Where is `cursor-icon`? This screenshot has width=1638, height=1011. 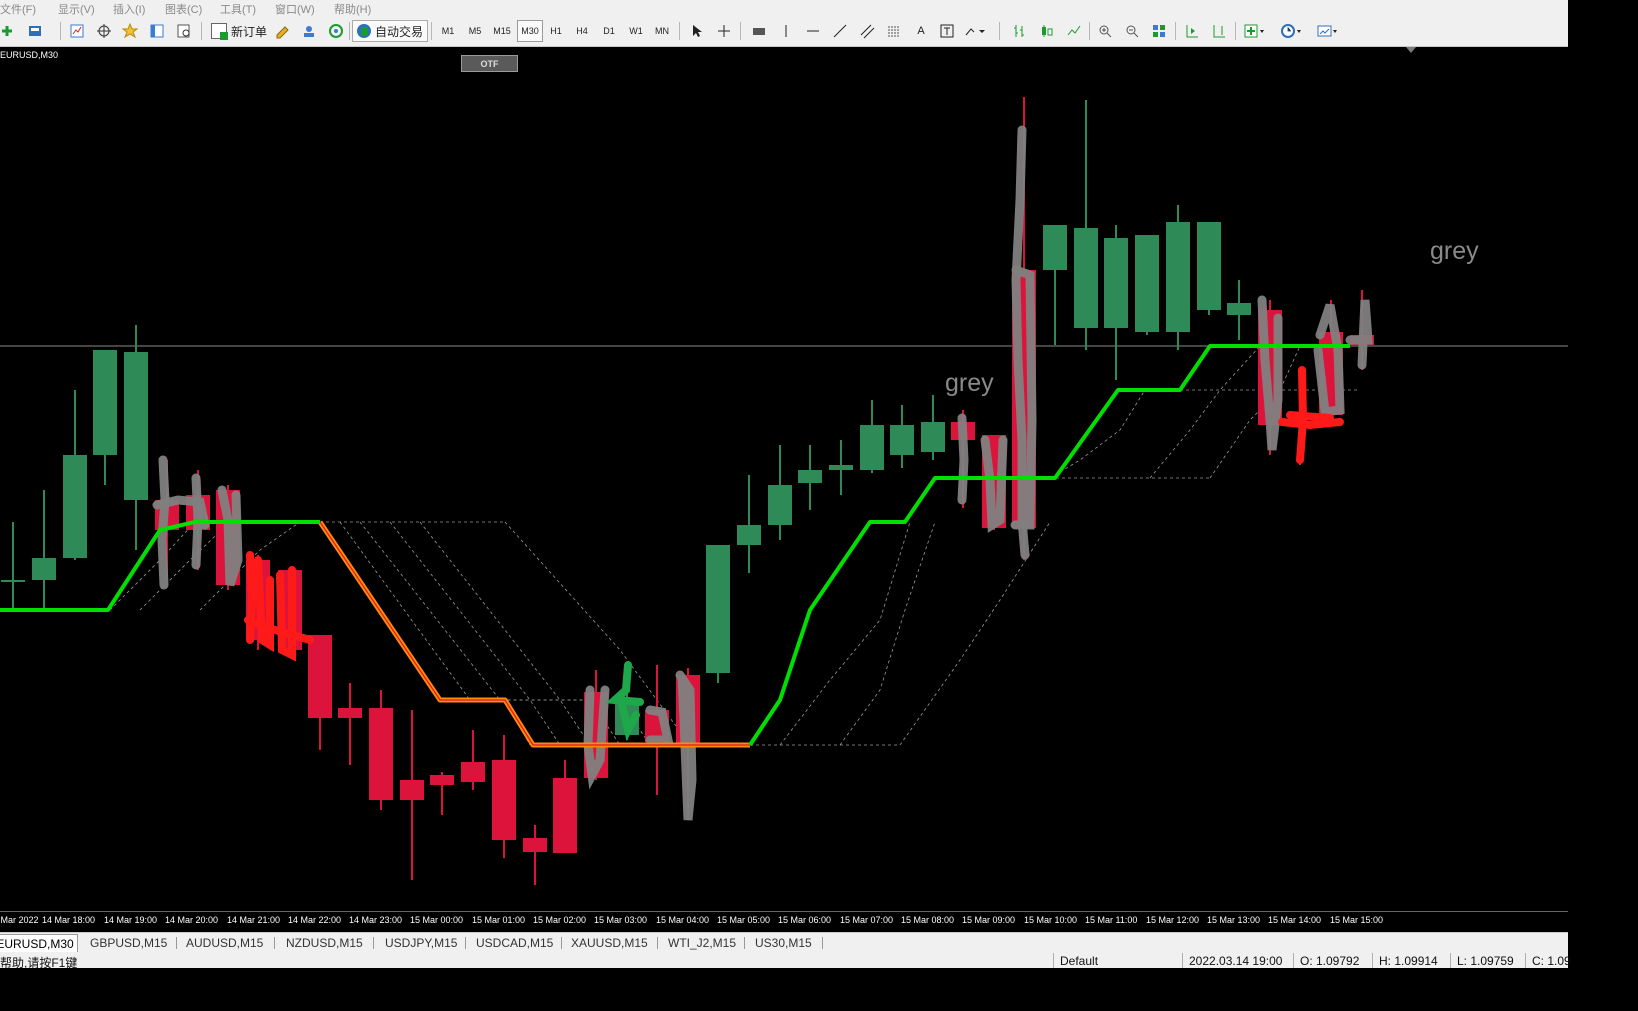 cursor-icon is located at coordinates (697, 31).